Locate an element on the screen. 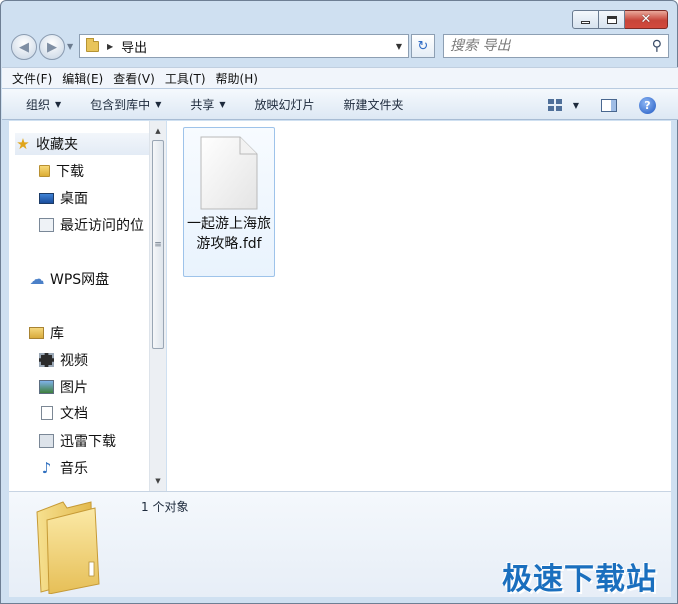 This screenshot has height=604, width=678. file-item: 一起游上海旅游攻略.fdf is located at coordinates (229, 202).